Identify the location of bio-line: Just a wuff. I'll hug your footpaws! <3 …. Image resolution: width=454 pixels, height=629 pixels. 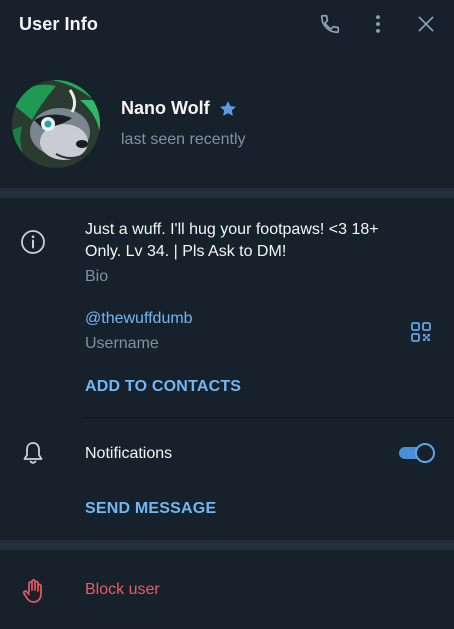
(232, 229).